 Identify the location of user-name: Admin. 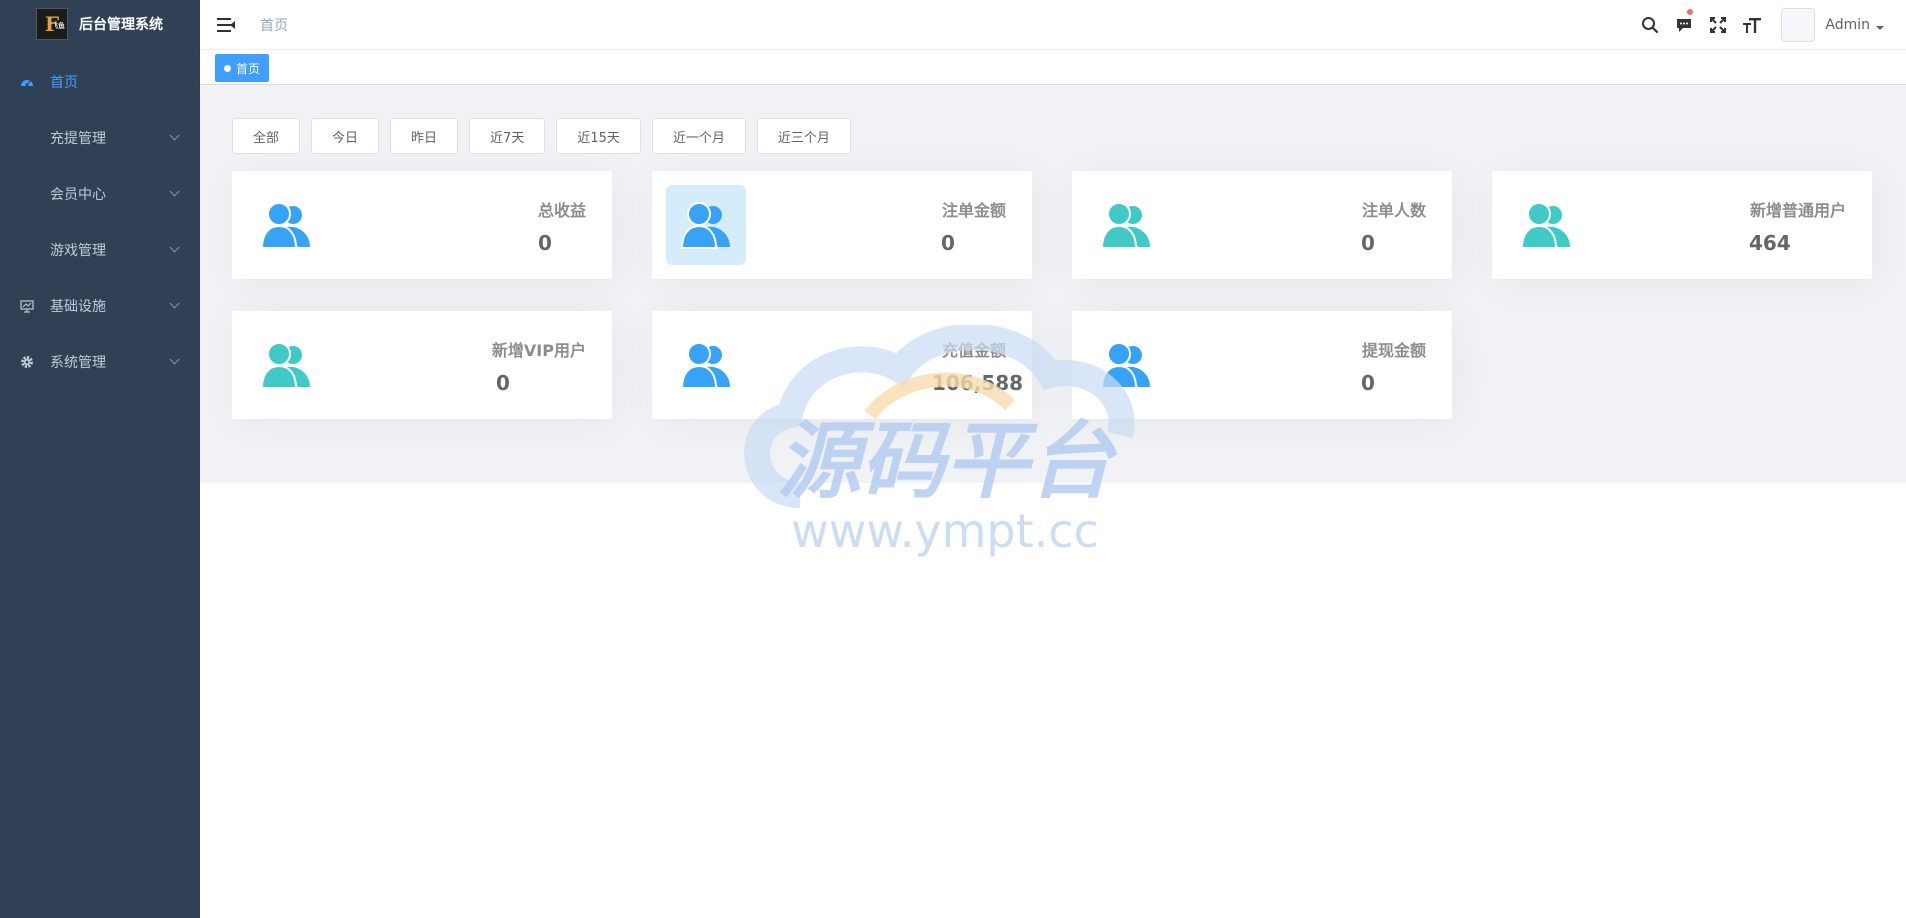
(1847, 25).